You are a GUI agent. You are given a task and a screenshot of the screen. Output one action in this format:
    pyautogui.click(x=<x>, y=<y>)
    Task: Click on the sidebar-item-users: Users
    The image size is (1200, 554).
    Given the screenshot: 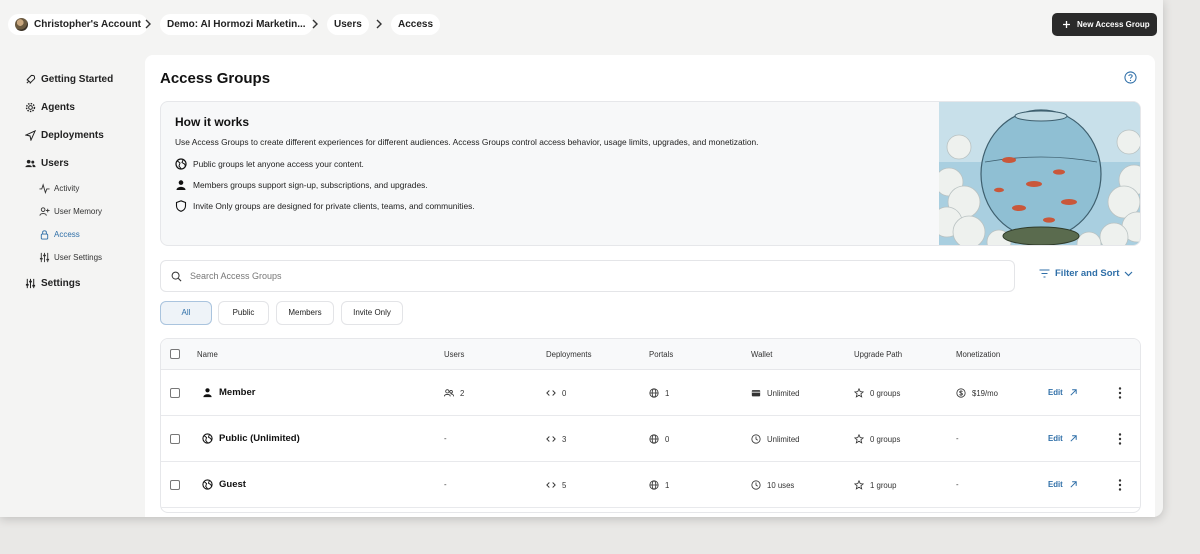 What is the action you would take?
    pyautogui.click(x=47, y=163)
    